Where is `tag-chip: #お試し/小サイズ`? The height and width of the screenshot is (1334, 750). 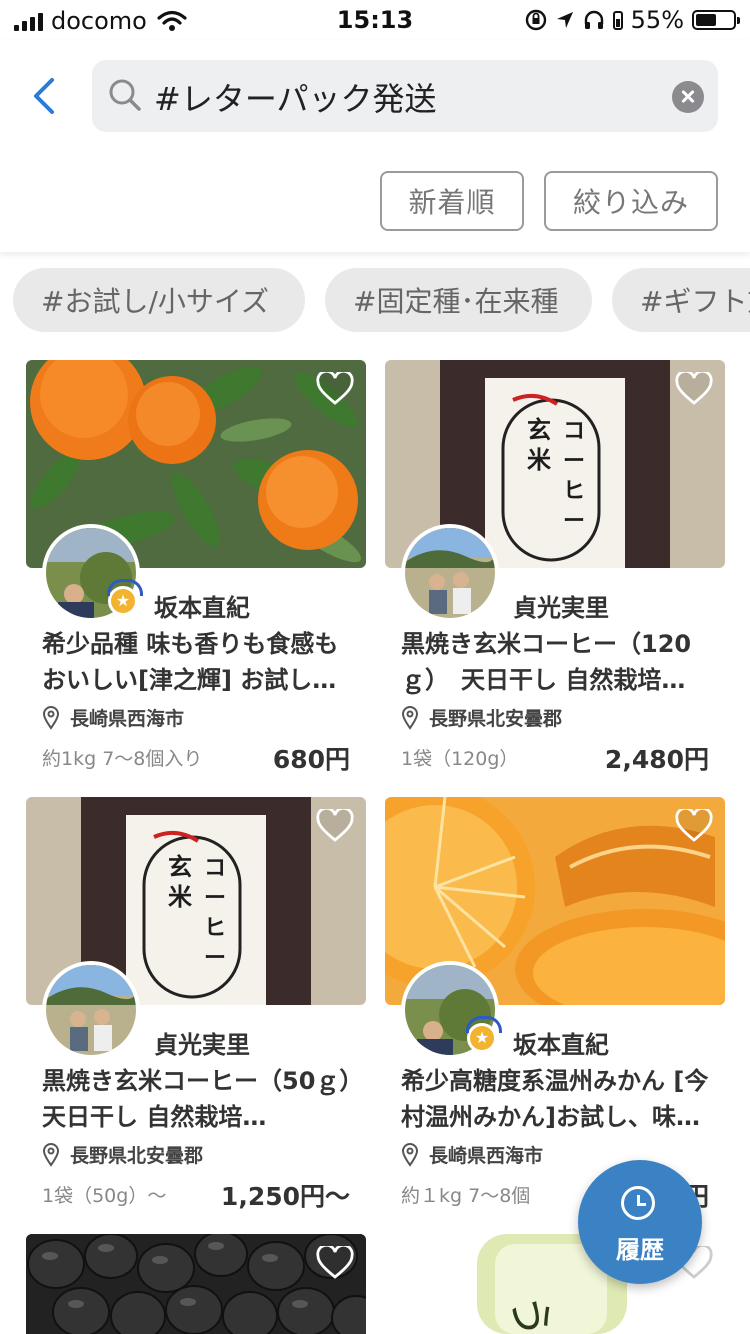
tag-chip: #お試し/小サイズ is located at coordinates (159, 300).